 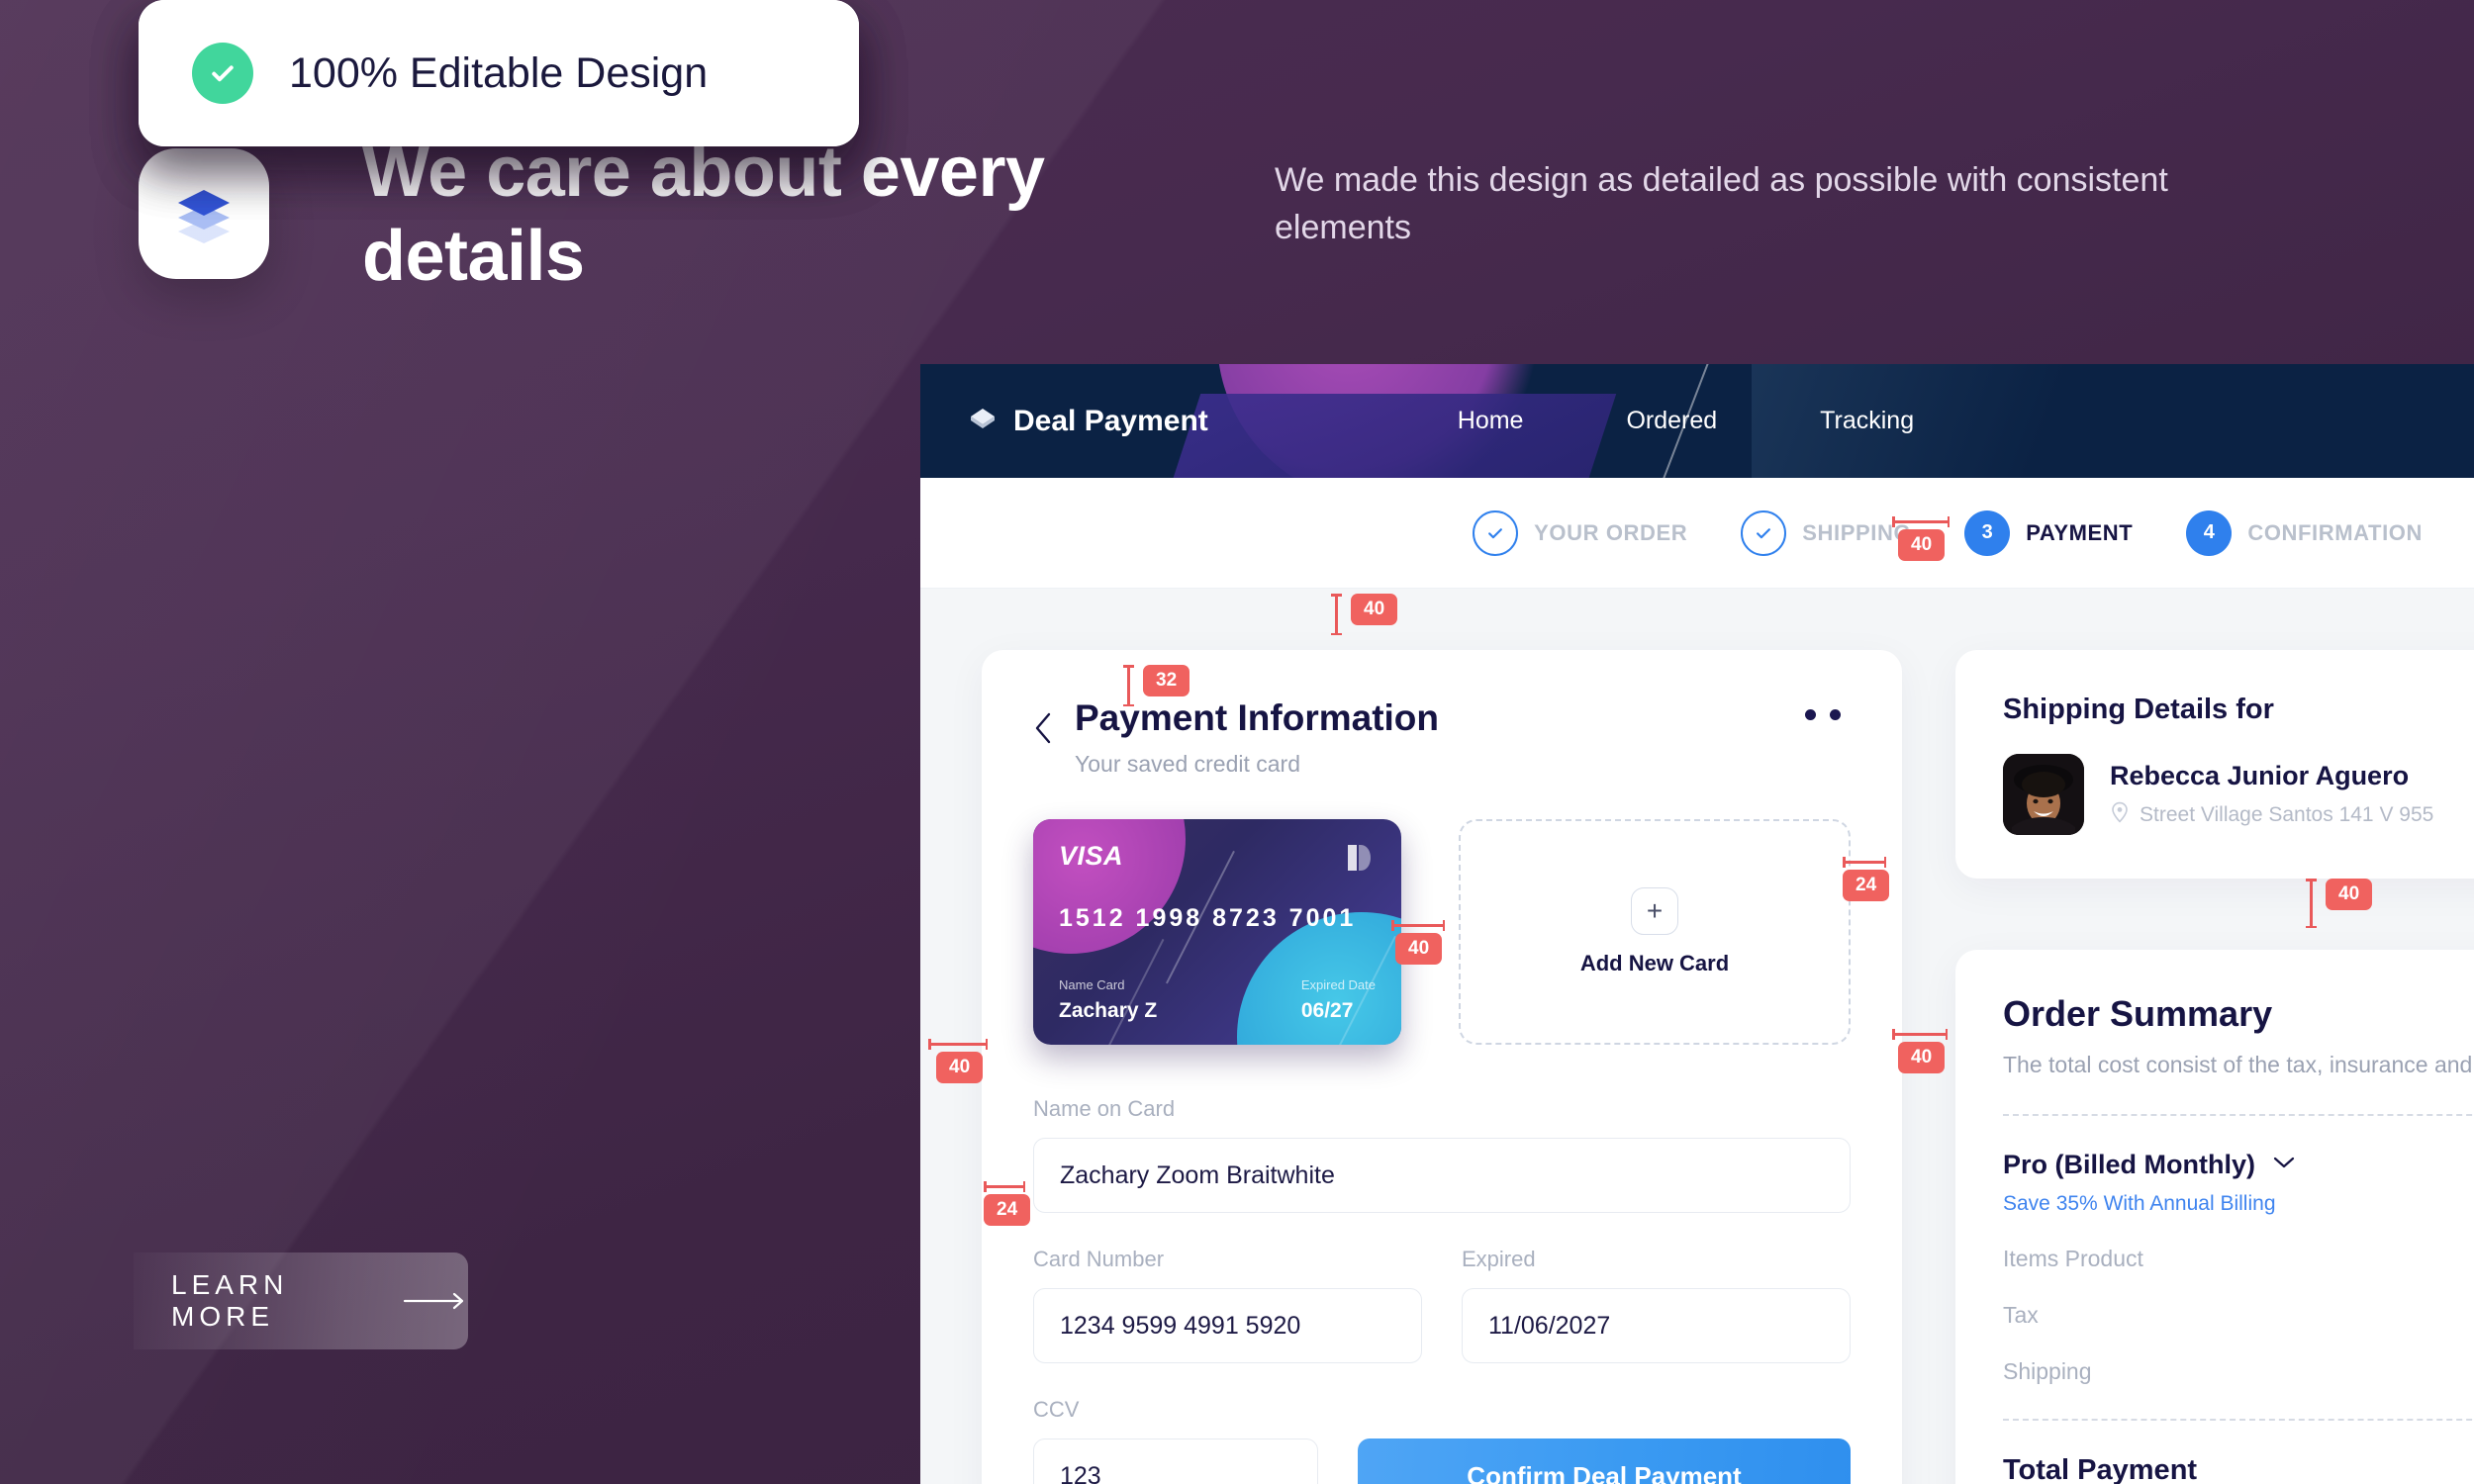 I want to click on plan-name: Pro (Billed Monthly), so click(x=2129, y=1165).